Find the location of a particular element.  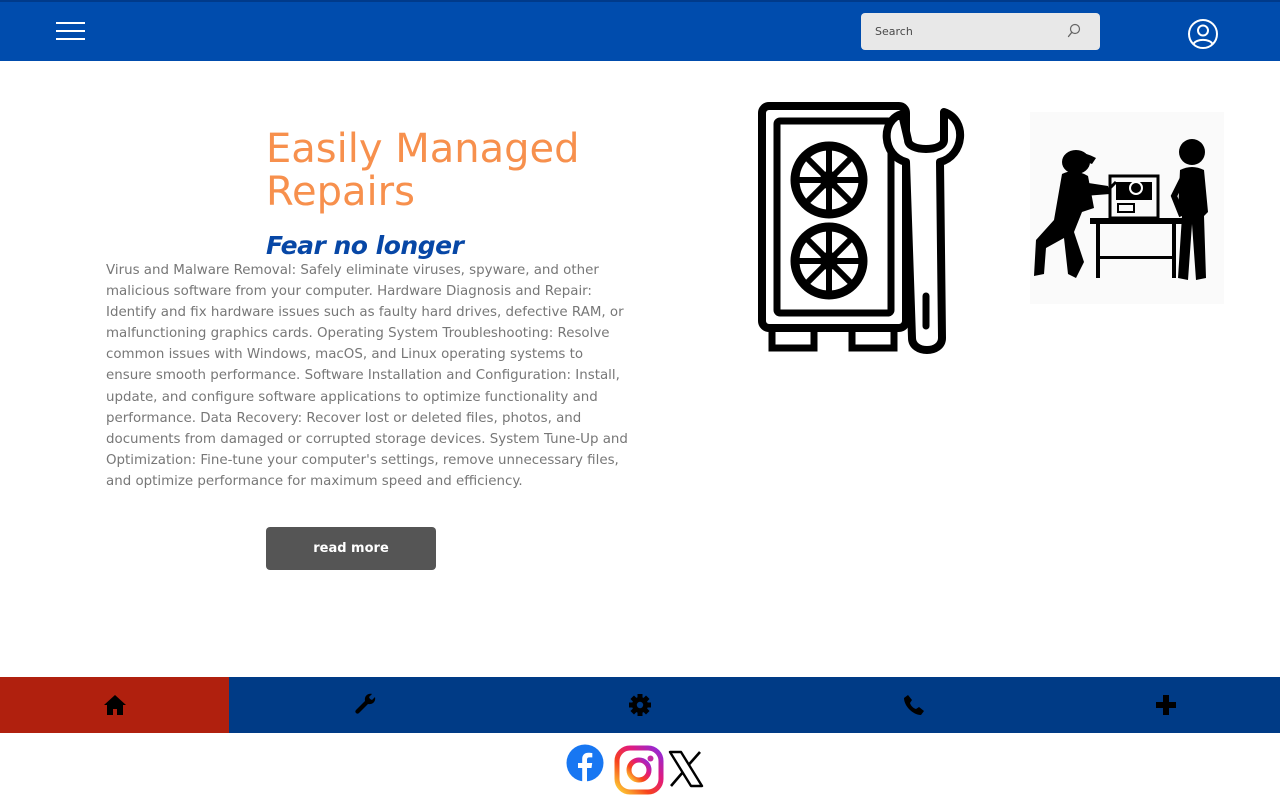

wrench-icon is located at coordinates (365, 703).